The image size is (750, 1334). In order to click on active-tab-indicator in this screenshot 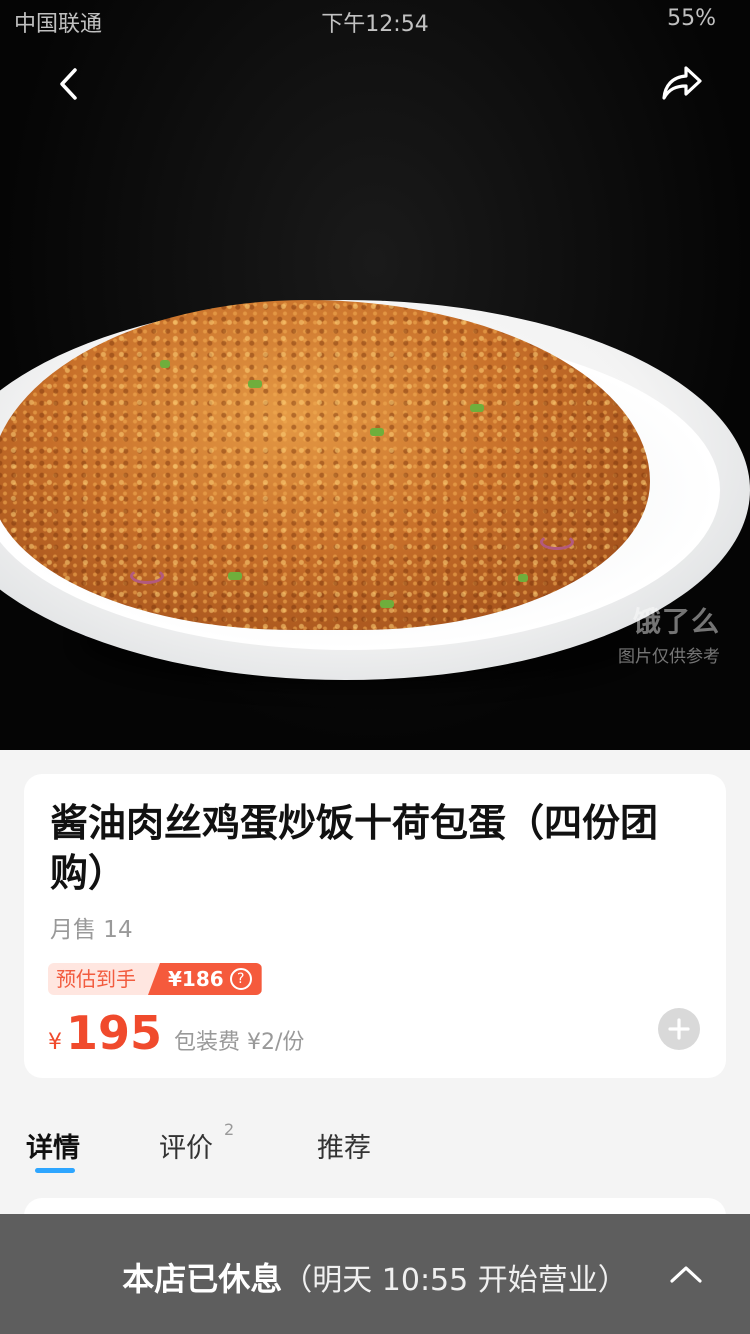, I will do `click(55, 1170)`.